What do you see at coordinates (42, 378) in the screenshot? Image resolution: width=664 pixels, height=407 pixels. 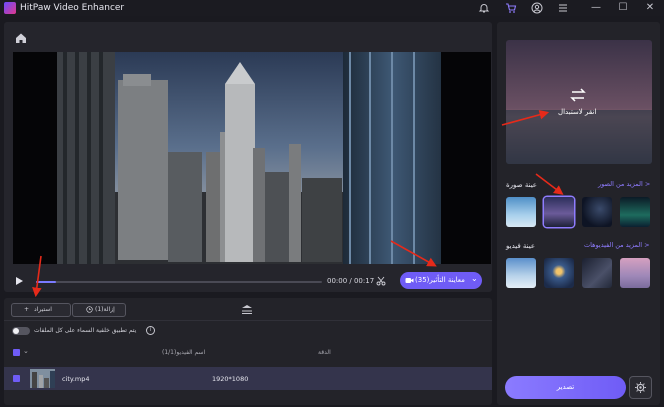 I see `video-thumbnail` at bounding box center [42, 378].